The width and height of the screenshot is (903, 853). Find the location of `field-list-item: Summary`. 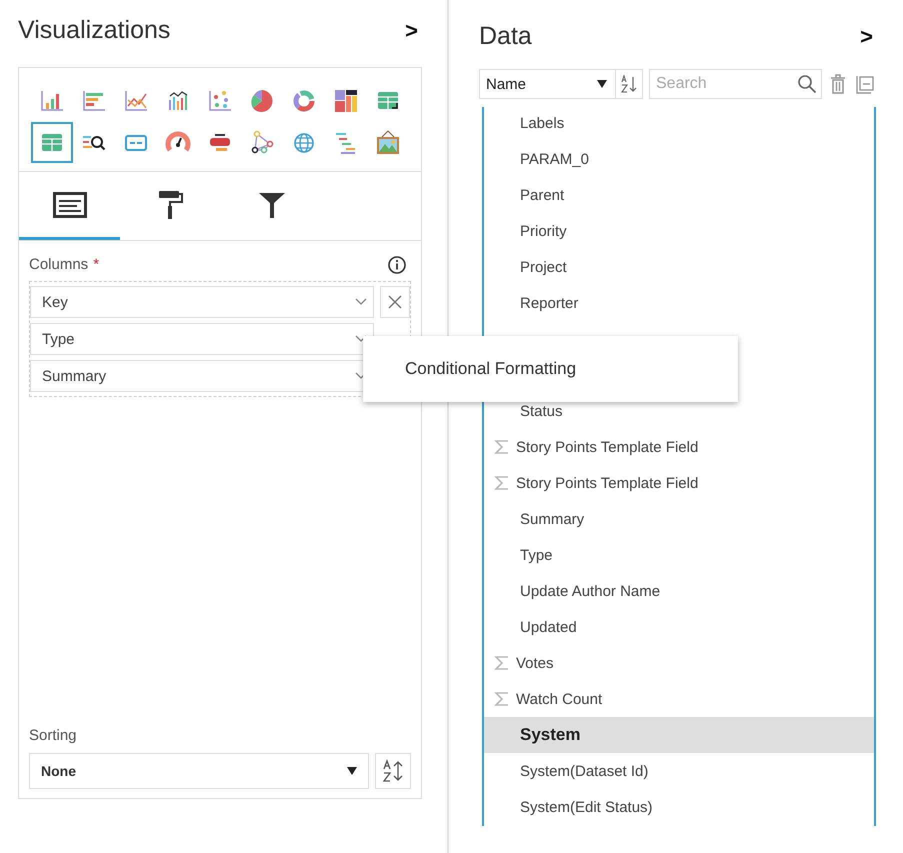

field-list-item: Summary is located at coordinates (679, 519).